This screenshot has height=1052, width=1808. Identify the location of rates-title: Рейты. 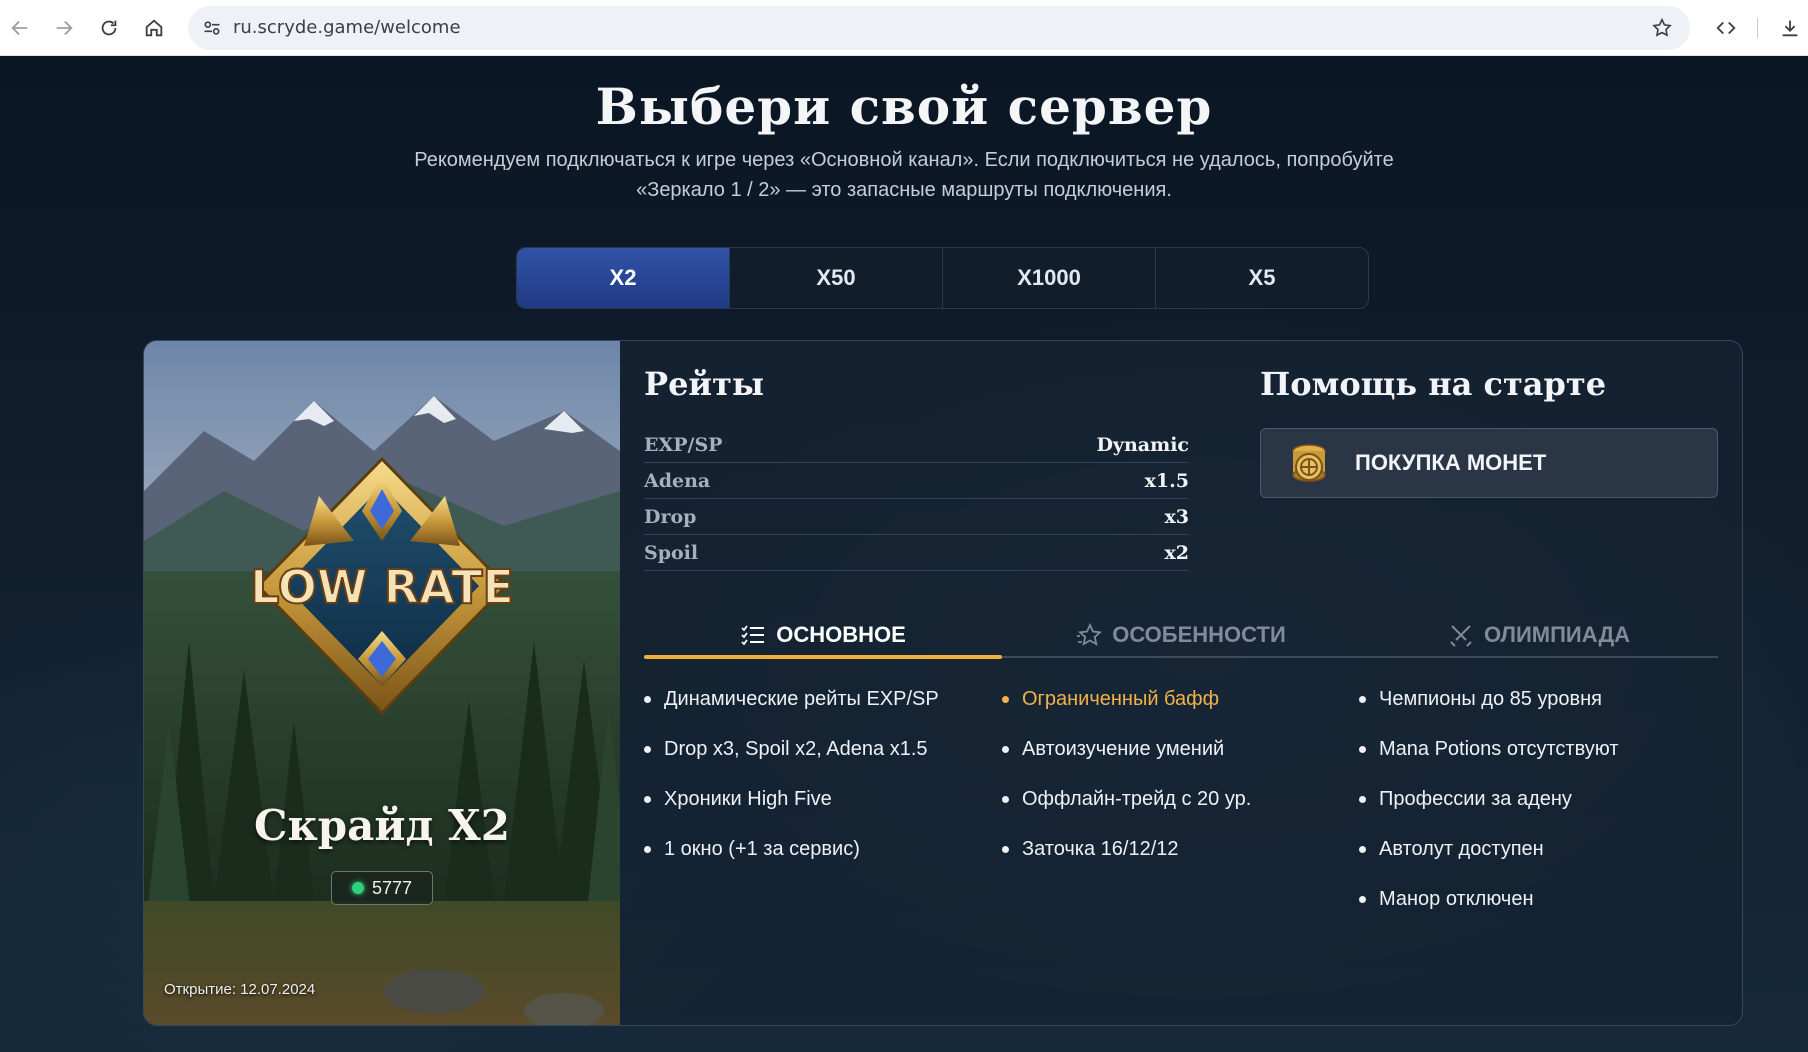
(704, 384).